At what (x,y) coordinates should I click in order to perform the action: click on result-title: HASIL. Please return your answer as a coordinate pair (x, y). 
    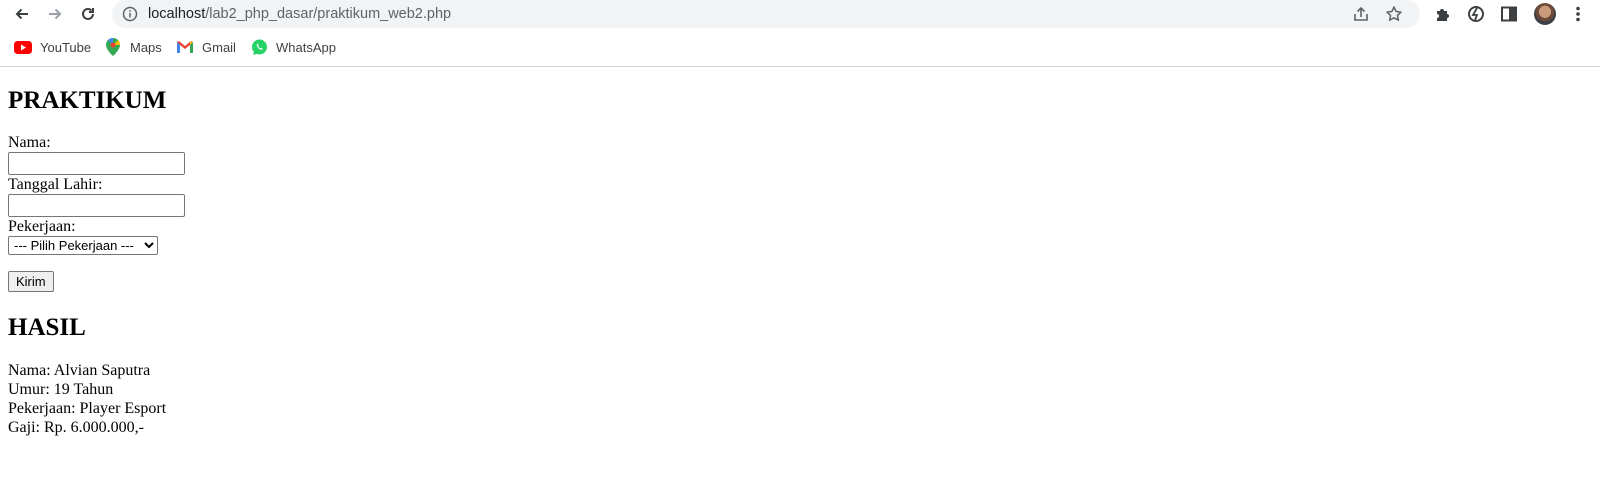
    Looking at the image, I should click on (47, 327).